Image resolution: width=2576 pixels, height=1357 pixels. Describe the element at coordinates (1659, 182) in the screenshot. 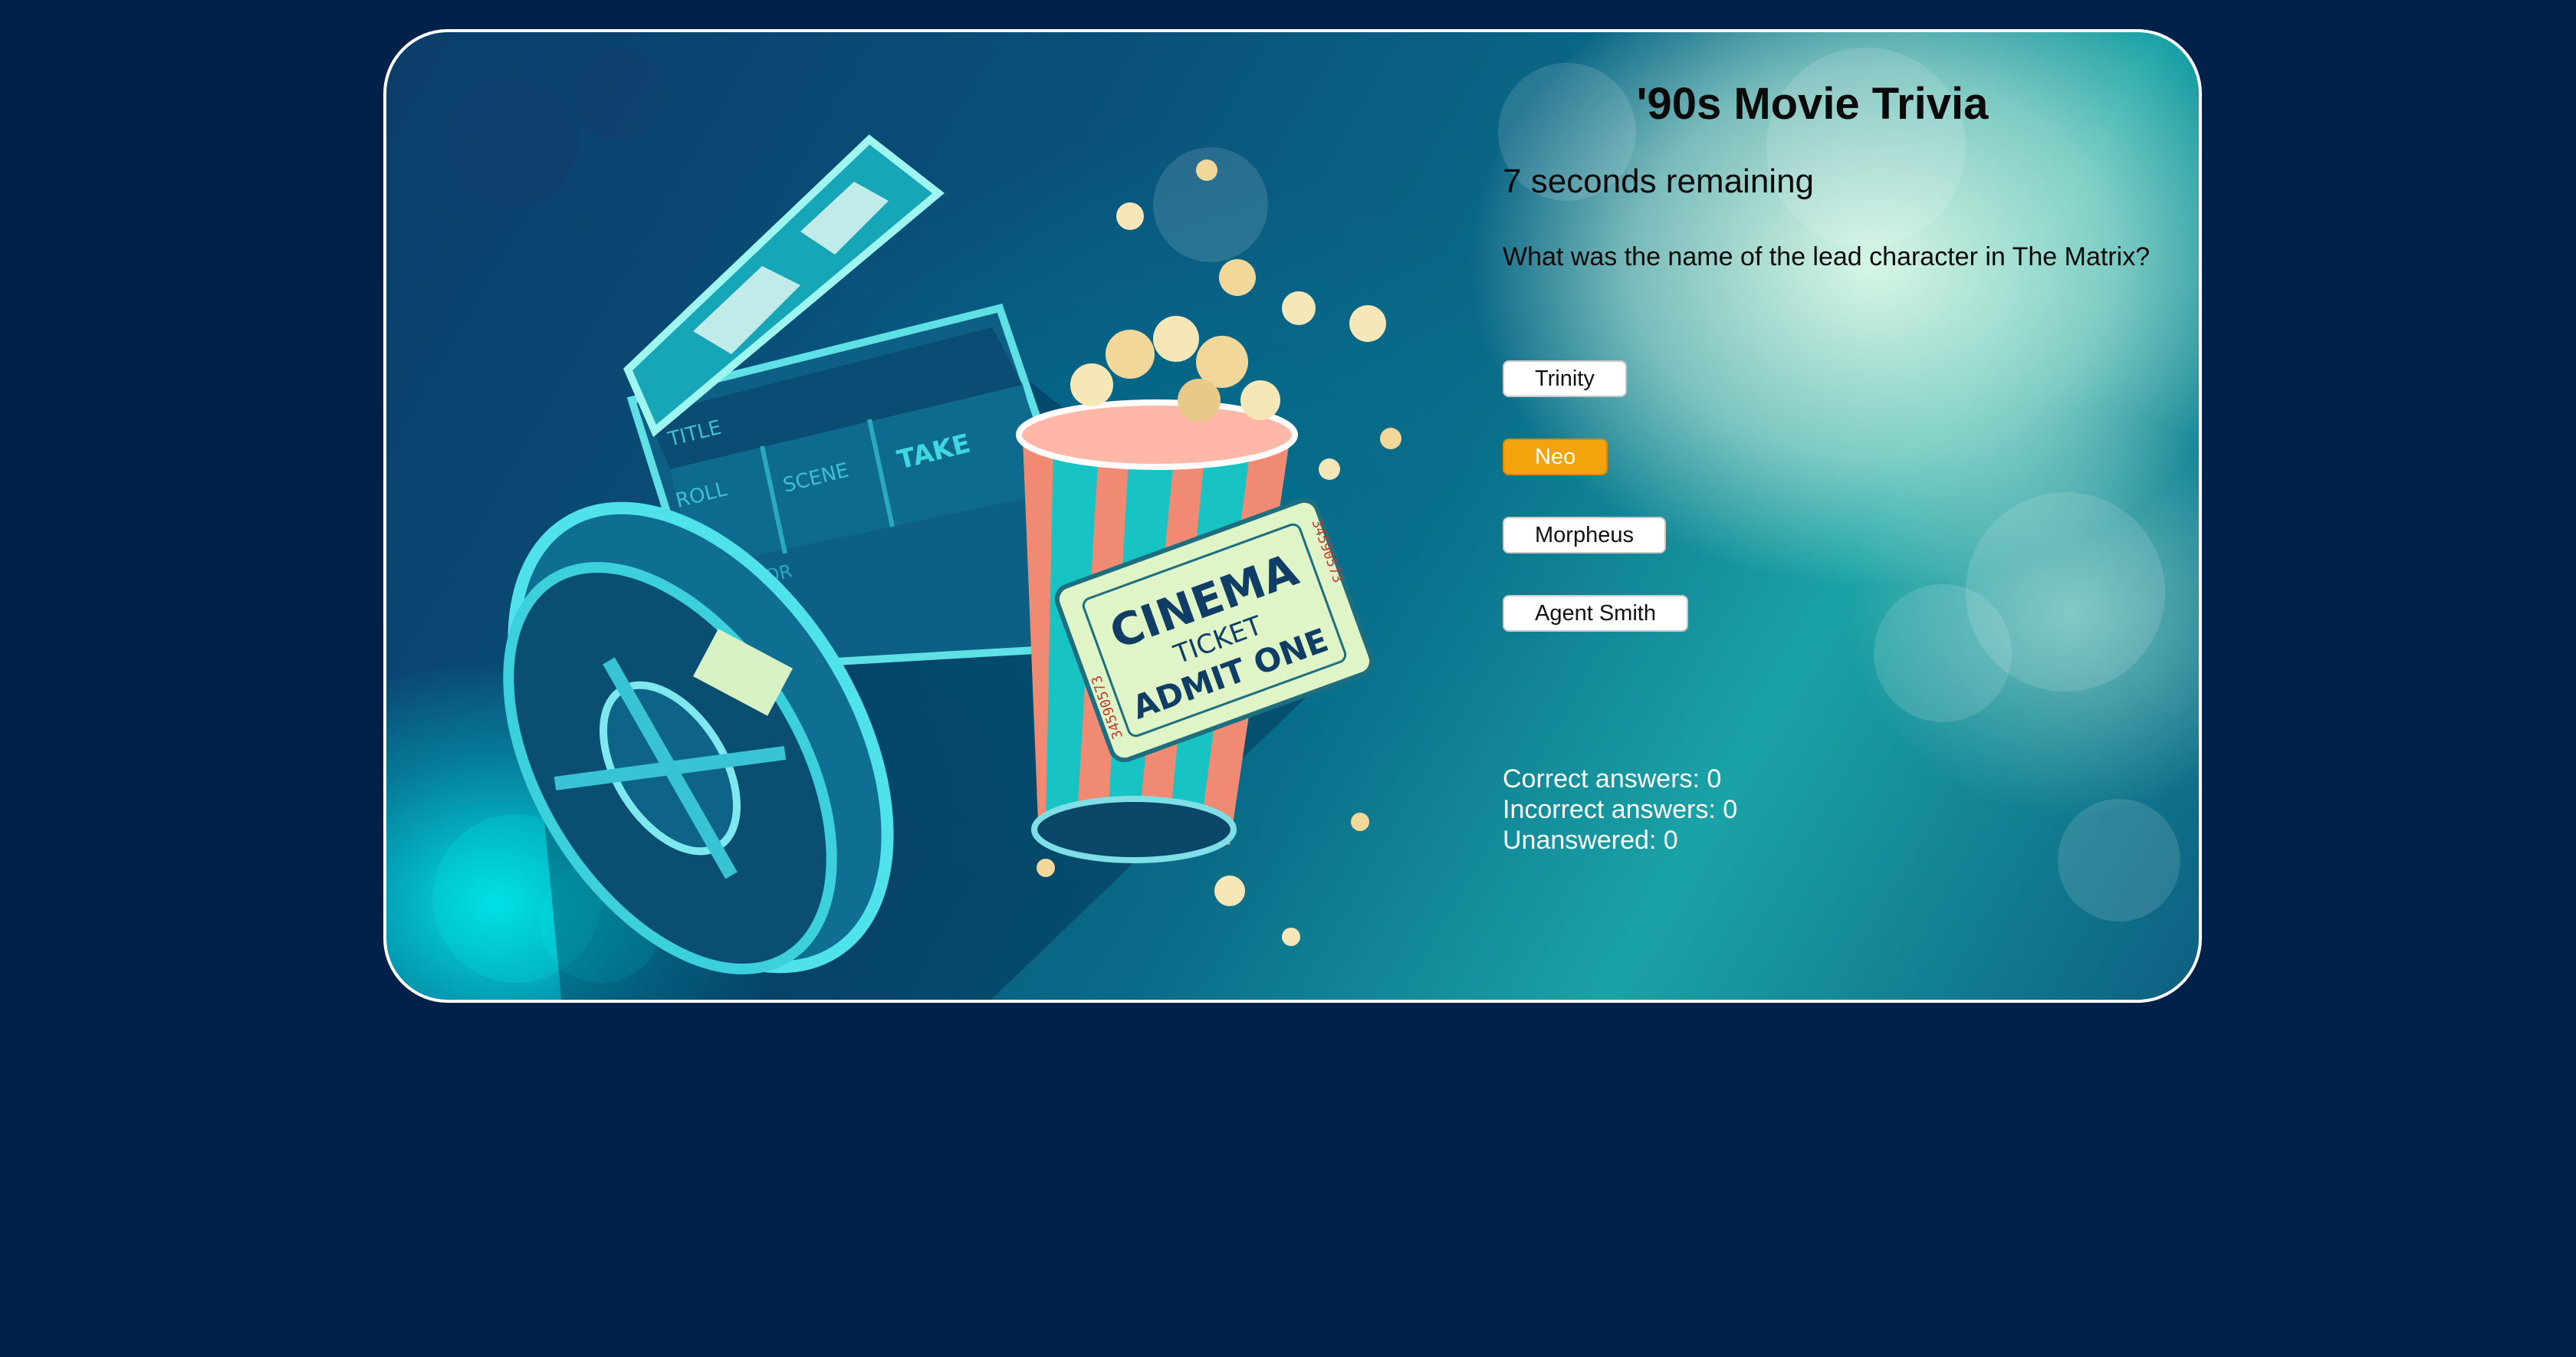

I see `countdown-timer: 7 seconds remaining` at that location.